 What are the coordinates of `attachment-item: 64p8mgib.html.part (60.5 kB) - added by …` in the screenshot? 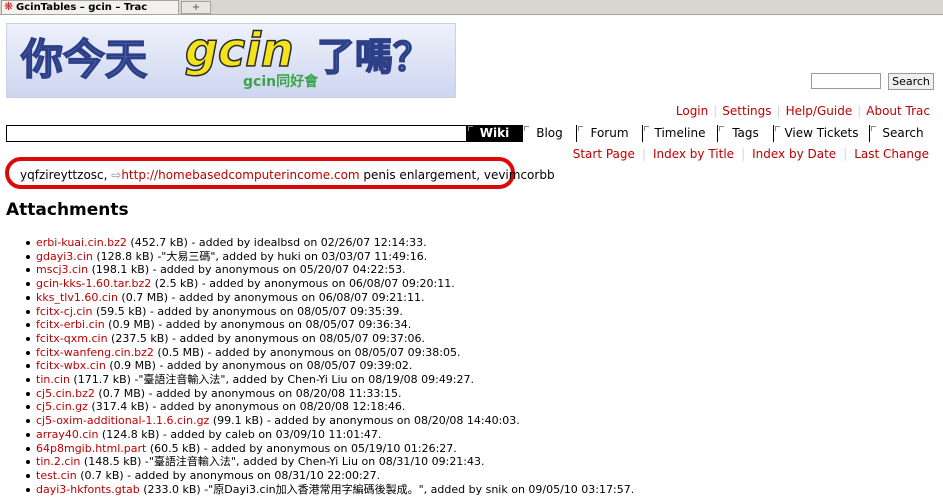 It's located at (472, 449).